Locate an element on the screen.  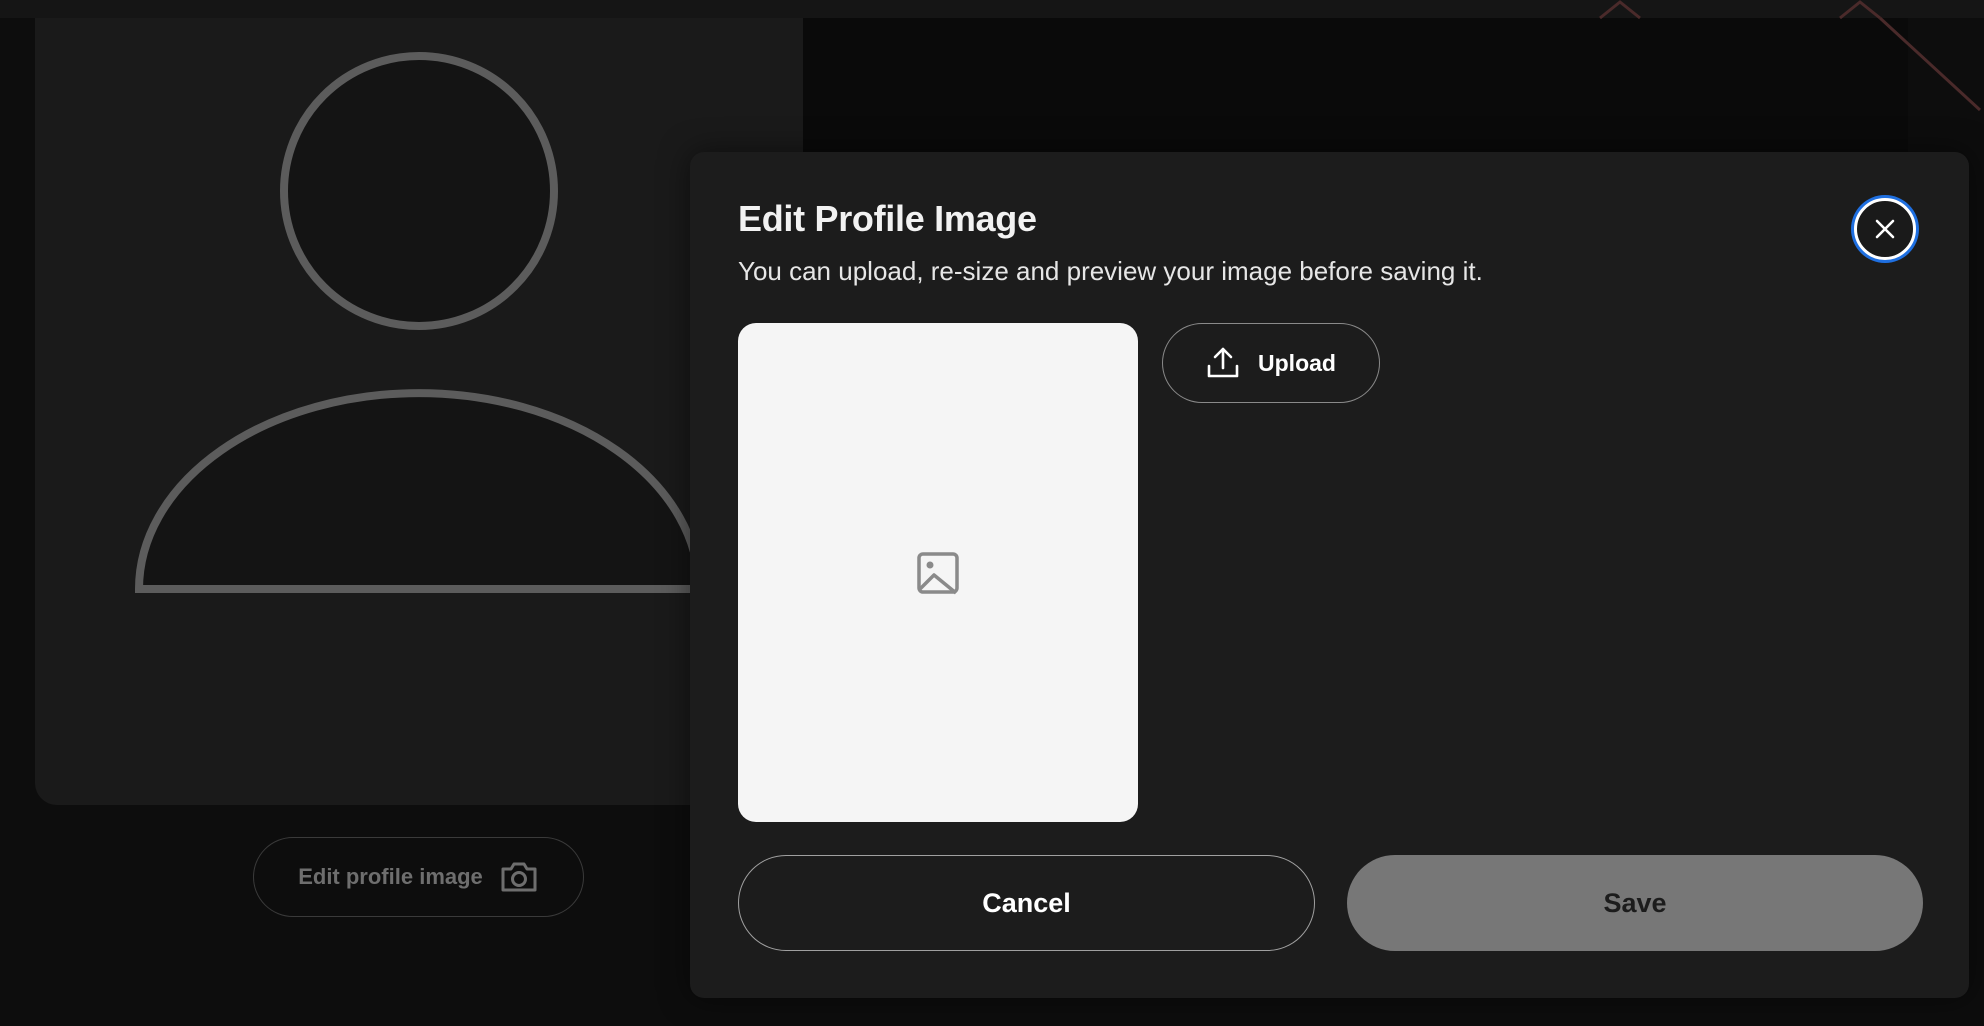
camera-icon is located at coordinates (519, 877).